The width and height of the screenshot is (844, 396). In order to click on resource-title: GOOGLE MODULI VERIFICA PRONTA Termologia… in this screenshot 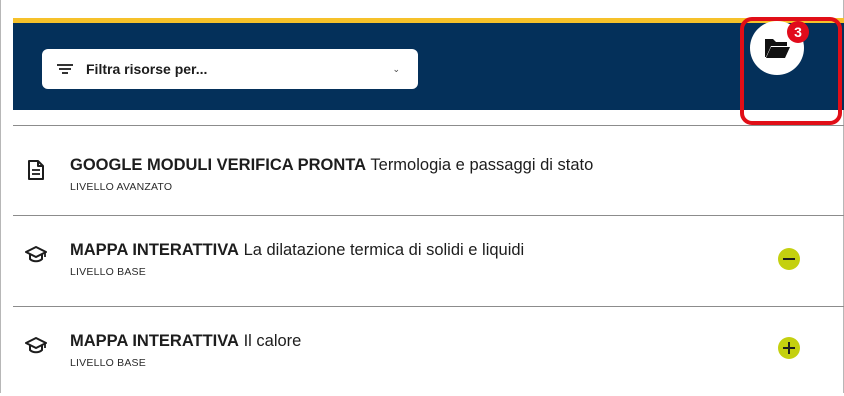, I will do `click(331, 165)`.